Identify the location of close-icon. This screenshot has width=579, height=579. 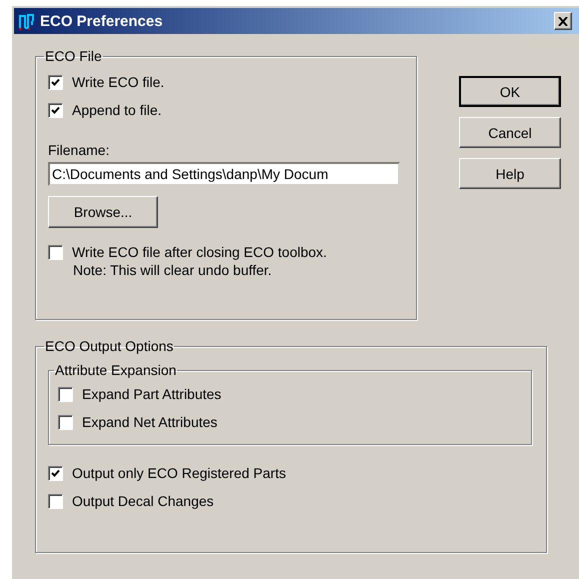
(563, 21).